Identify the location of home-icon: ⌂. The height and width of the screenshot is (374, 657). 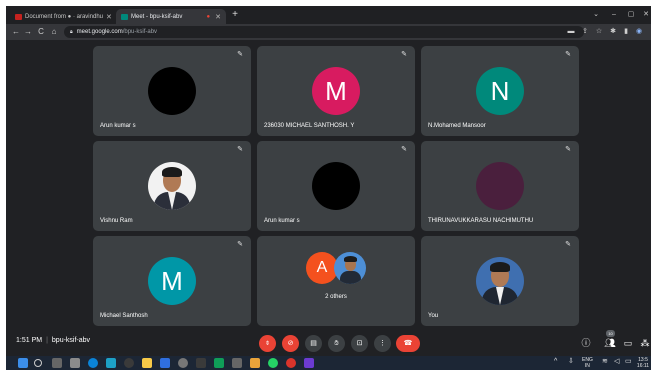
(54, 32).